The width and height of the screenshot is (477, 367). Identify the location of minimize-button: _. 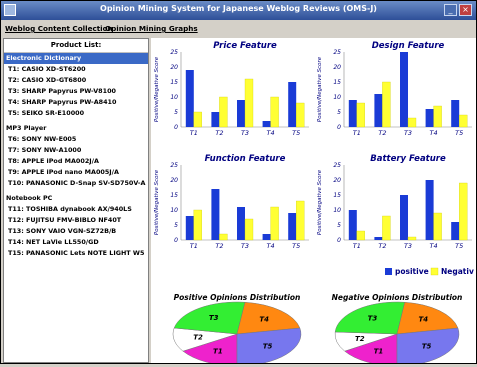
(450, 10).